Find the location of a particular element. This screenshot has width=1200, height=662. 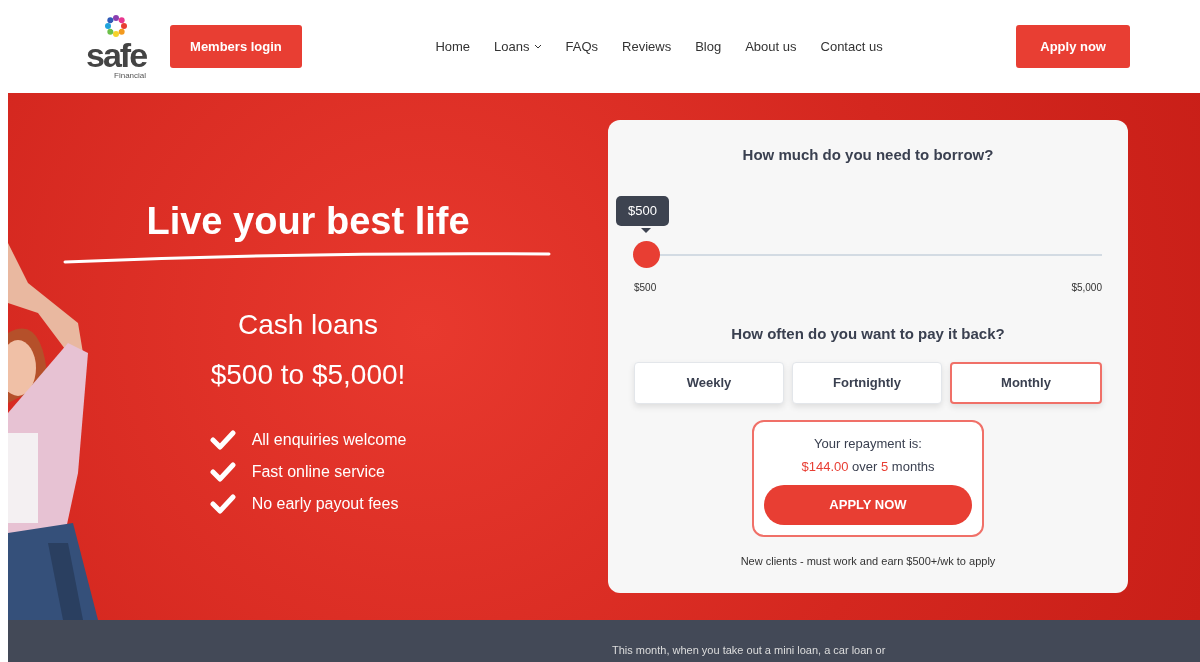

members-login-button: Members login is located at coordinates (236, 46).